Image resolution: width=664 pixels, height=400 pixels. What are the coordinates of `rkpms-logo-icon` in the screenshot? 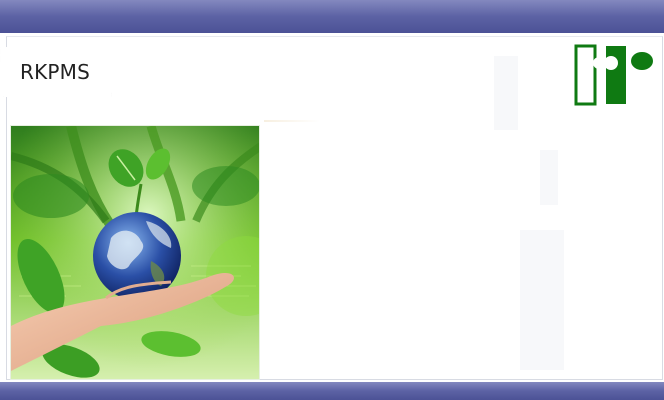 It's located at (614, 76).